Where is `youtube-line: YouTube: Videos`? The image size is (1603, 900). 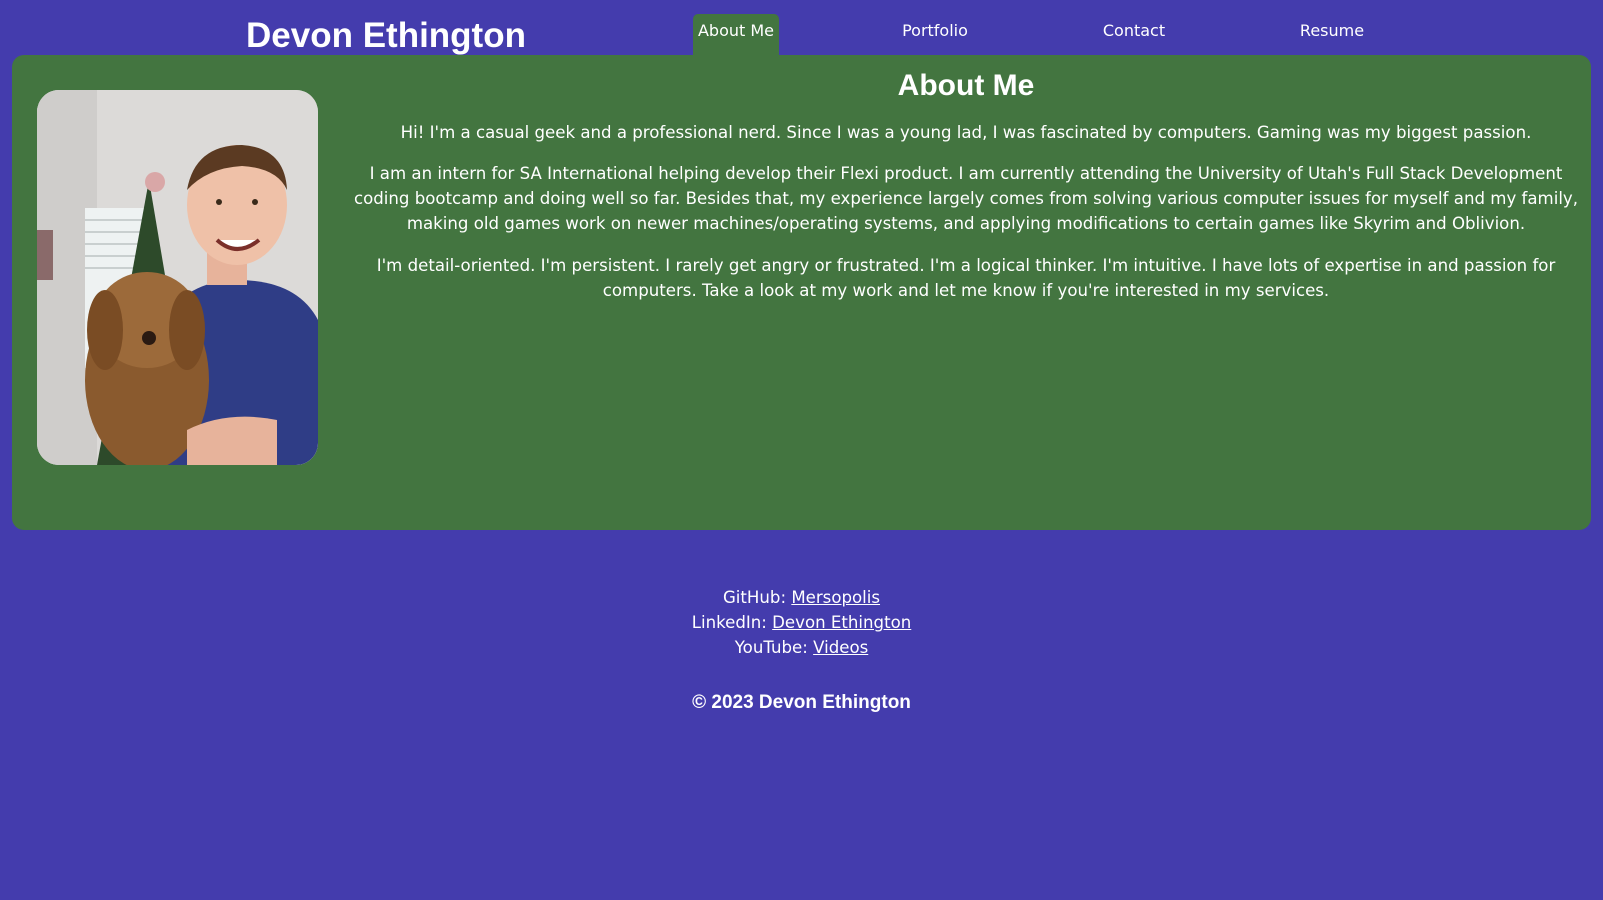 youtube-line: YouTube: Videos is located at coordinates (801, 647).